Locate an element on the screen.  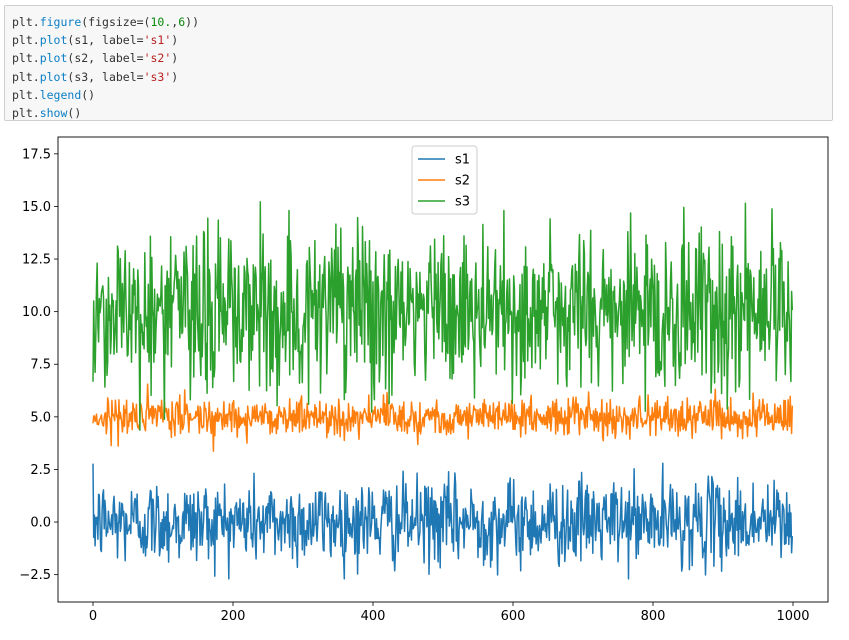
y-tick-label: −2.5 is located at coordinates (35, 575).